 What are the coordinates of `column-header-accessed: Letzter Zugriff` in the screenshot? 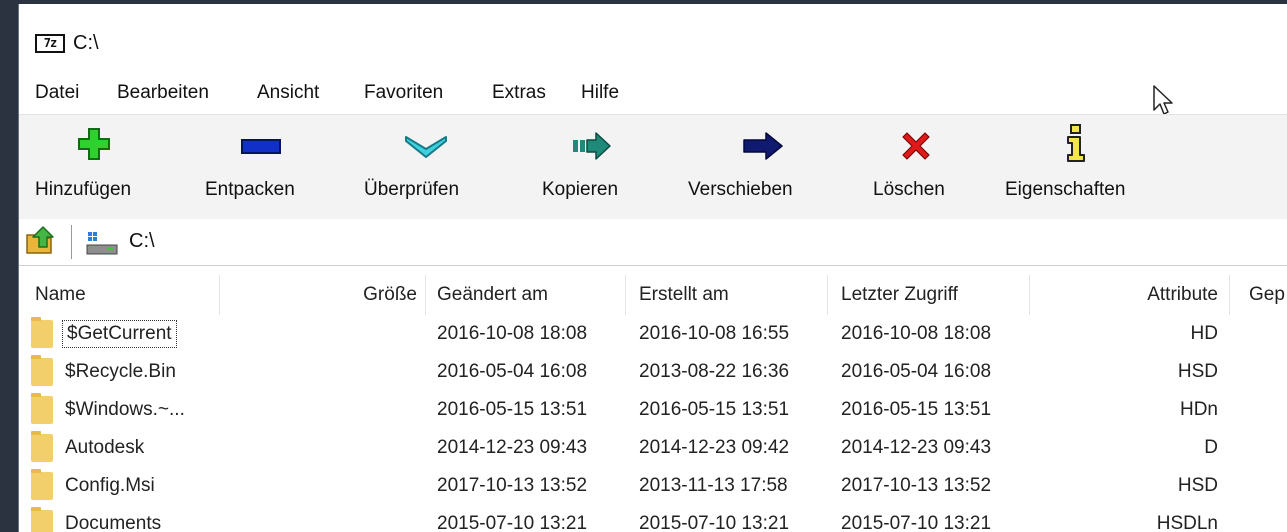 It's located at (899, 295).